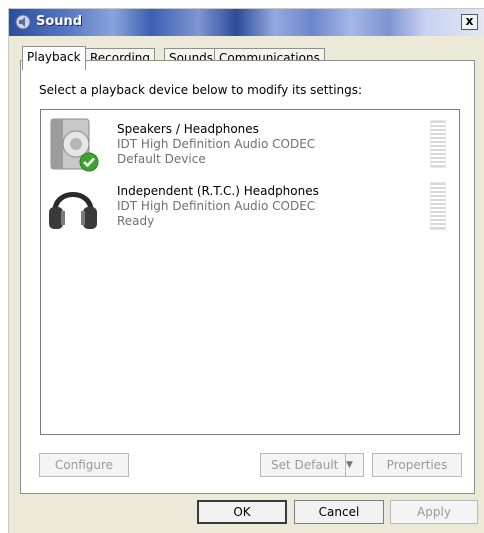 This screenshot has height=533, width=484. I want to click on set-default-button: Set Default ▼, so click(312, 465).